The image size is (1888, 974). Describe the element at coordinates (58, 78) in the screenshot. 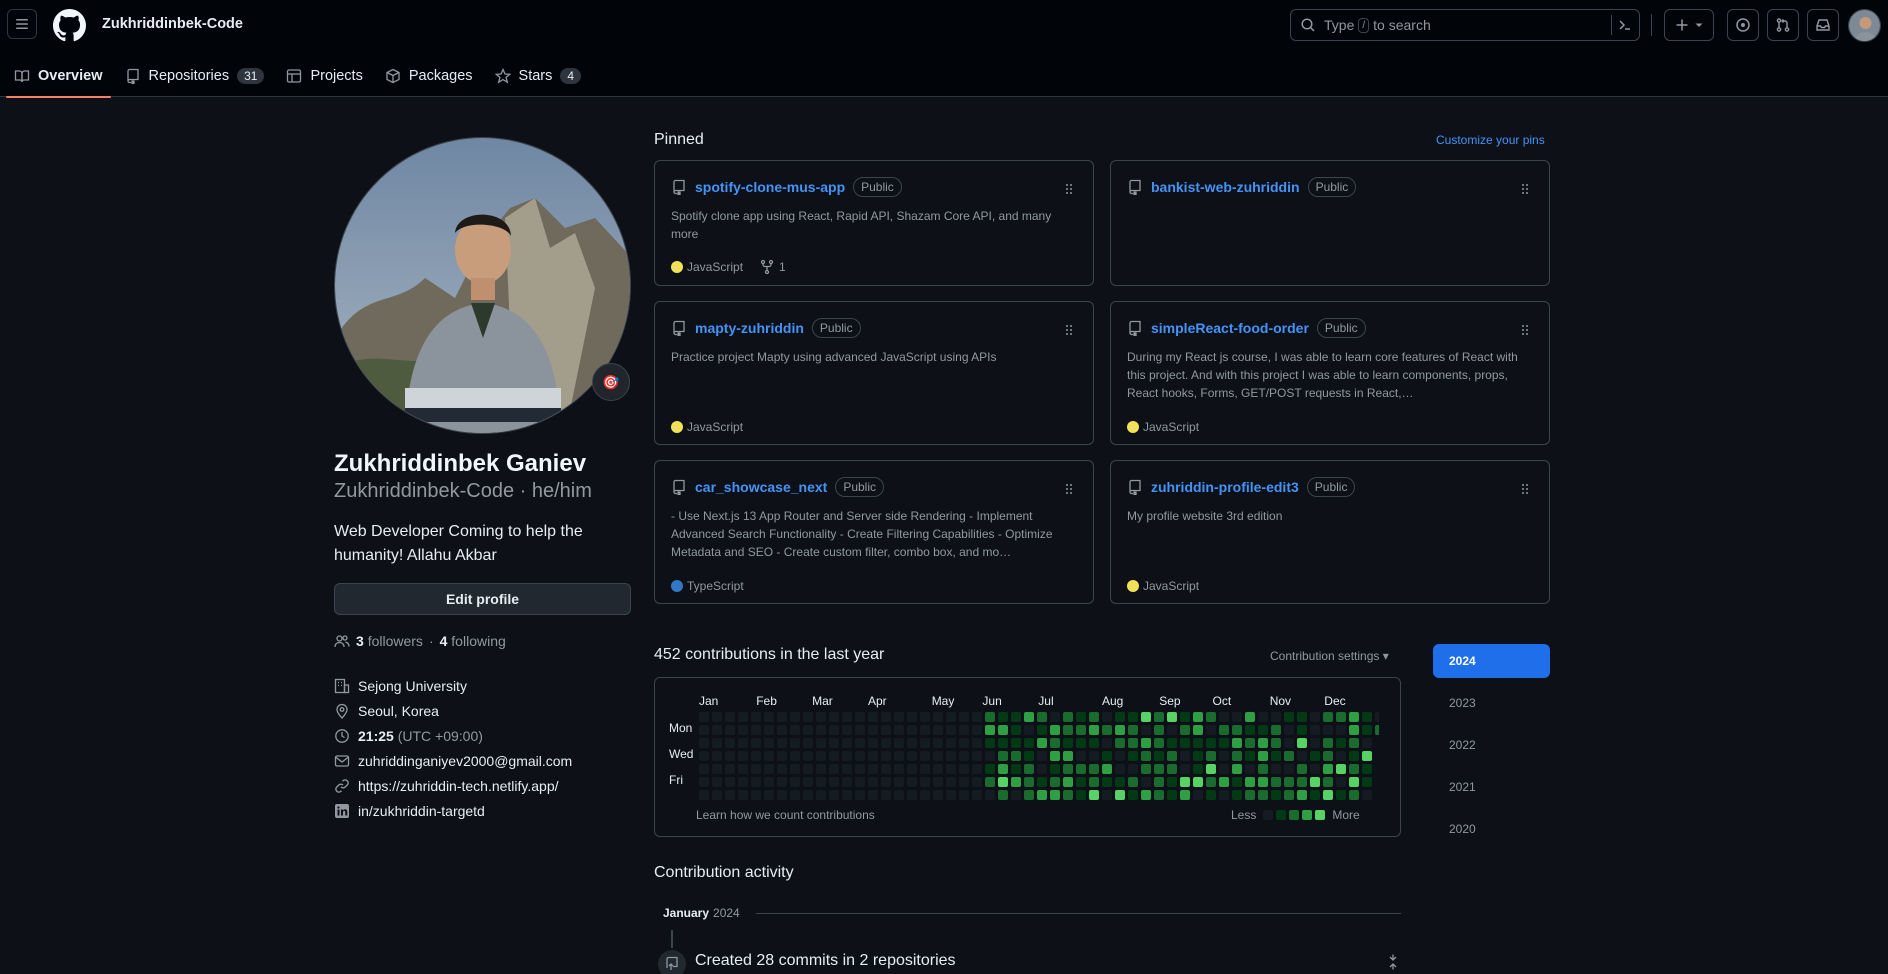

I see `tab-overview: Overview` at that location.